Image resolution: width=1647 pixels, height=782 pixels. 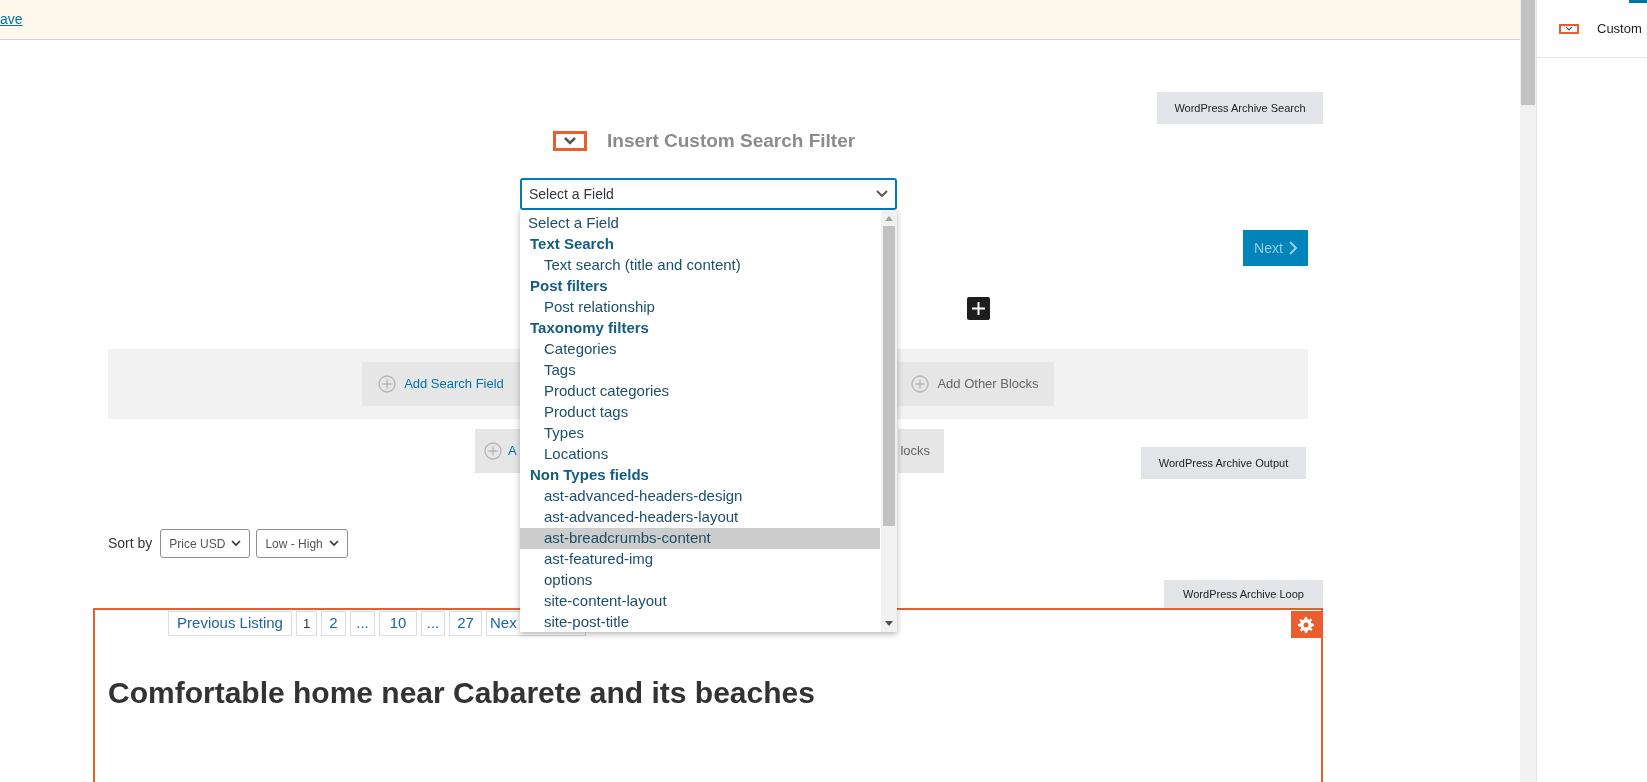 What do you see at coordinates (462, 693) in the screenshot?
I see `listing-title: Comfortable home near Cabarete and its beaches` at bounding box center [462, 693].